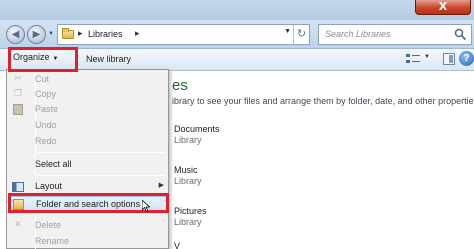 The image size is (474, 249). What do you see at coordinates (183, 34) in the screenshot?
I see `address-bar: ▸ Libraries ▸ ▼ ↻` at bounding box center [183, 34].